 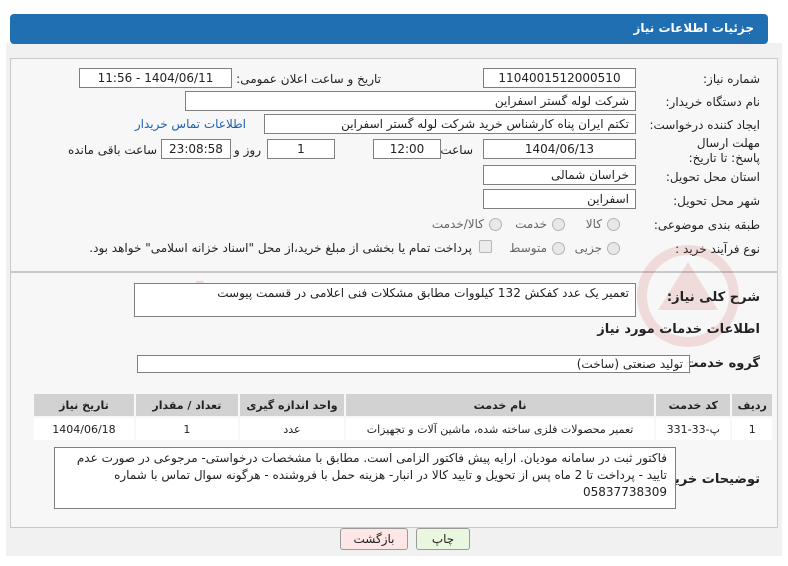 I want to click on purchase-type-option-medium: متوسط, so click(x=528, y=248).